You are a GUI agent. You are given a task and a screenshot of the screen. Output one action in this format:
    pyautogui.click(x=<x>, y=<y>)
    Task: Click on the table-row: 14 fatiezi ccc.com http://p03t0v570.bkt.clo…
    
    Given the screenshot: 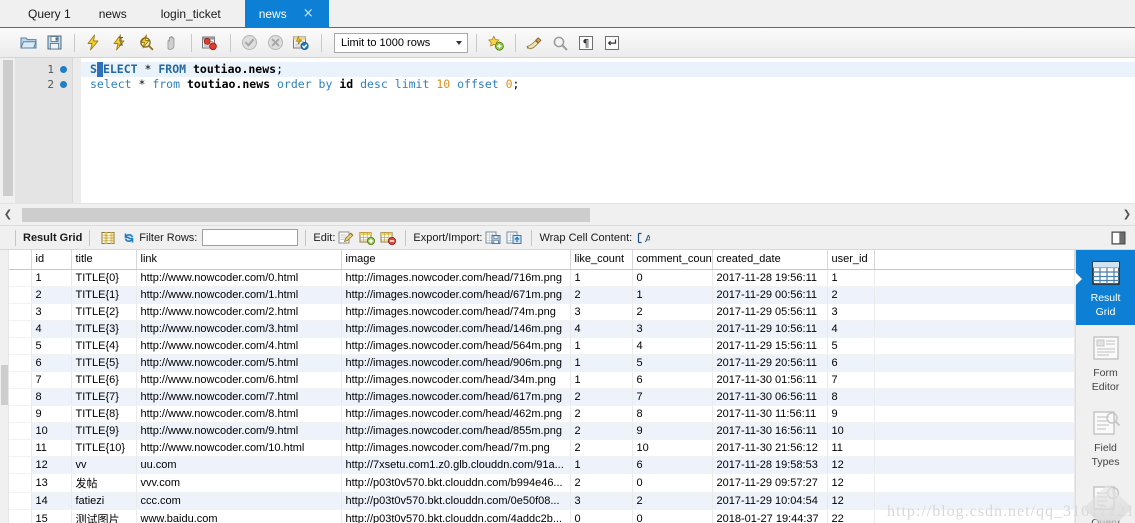 What is the action you would take?
    pyautogui.click(x=542, y=501)
    